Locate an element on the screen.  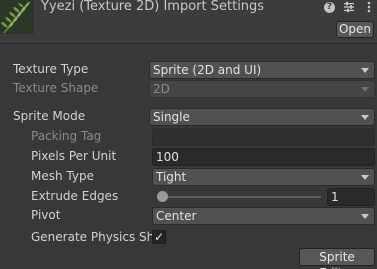
texture-thumbnail is located at coordinates (17, 17).